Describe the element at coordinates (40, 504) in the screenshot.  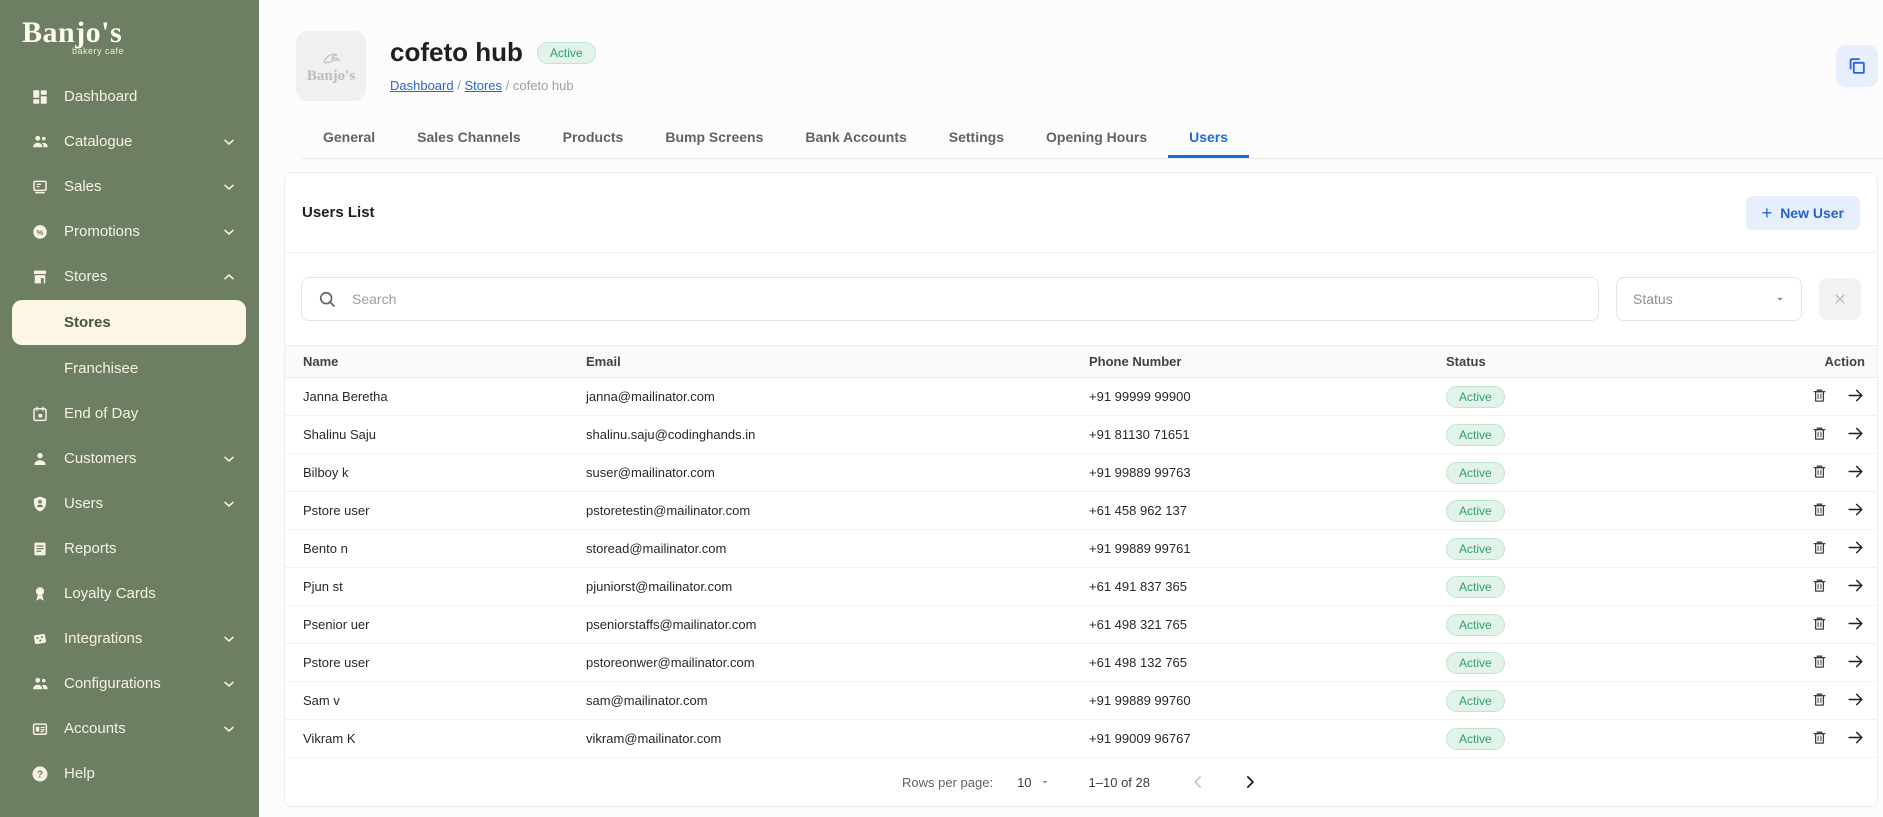
I see `users-shield-icon` at that location.